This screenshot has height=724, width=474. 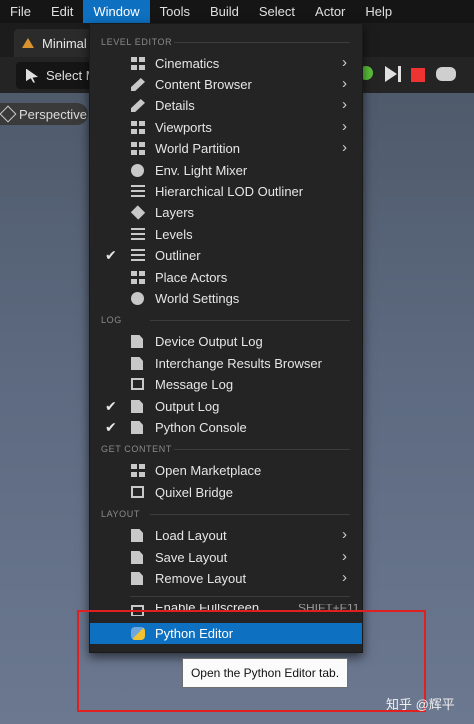 I want to click on light-mixer-icon, so click(x=137, y=170).